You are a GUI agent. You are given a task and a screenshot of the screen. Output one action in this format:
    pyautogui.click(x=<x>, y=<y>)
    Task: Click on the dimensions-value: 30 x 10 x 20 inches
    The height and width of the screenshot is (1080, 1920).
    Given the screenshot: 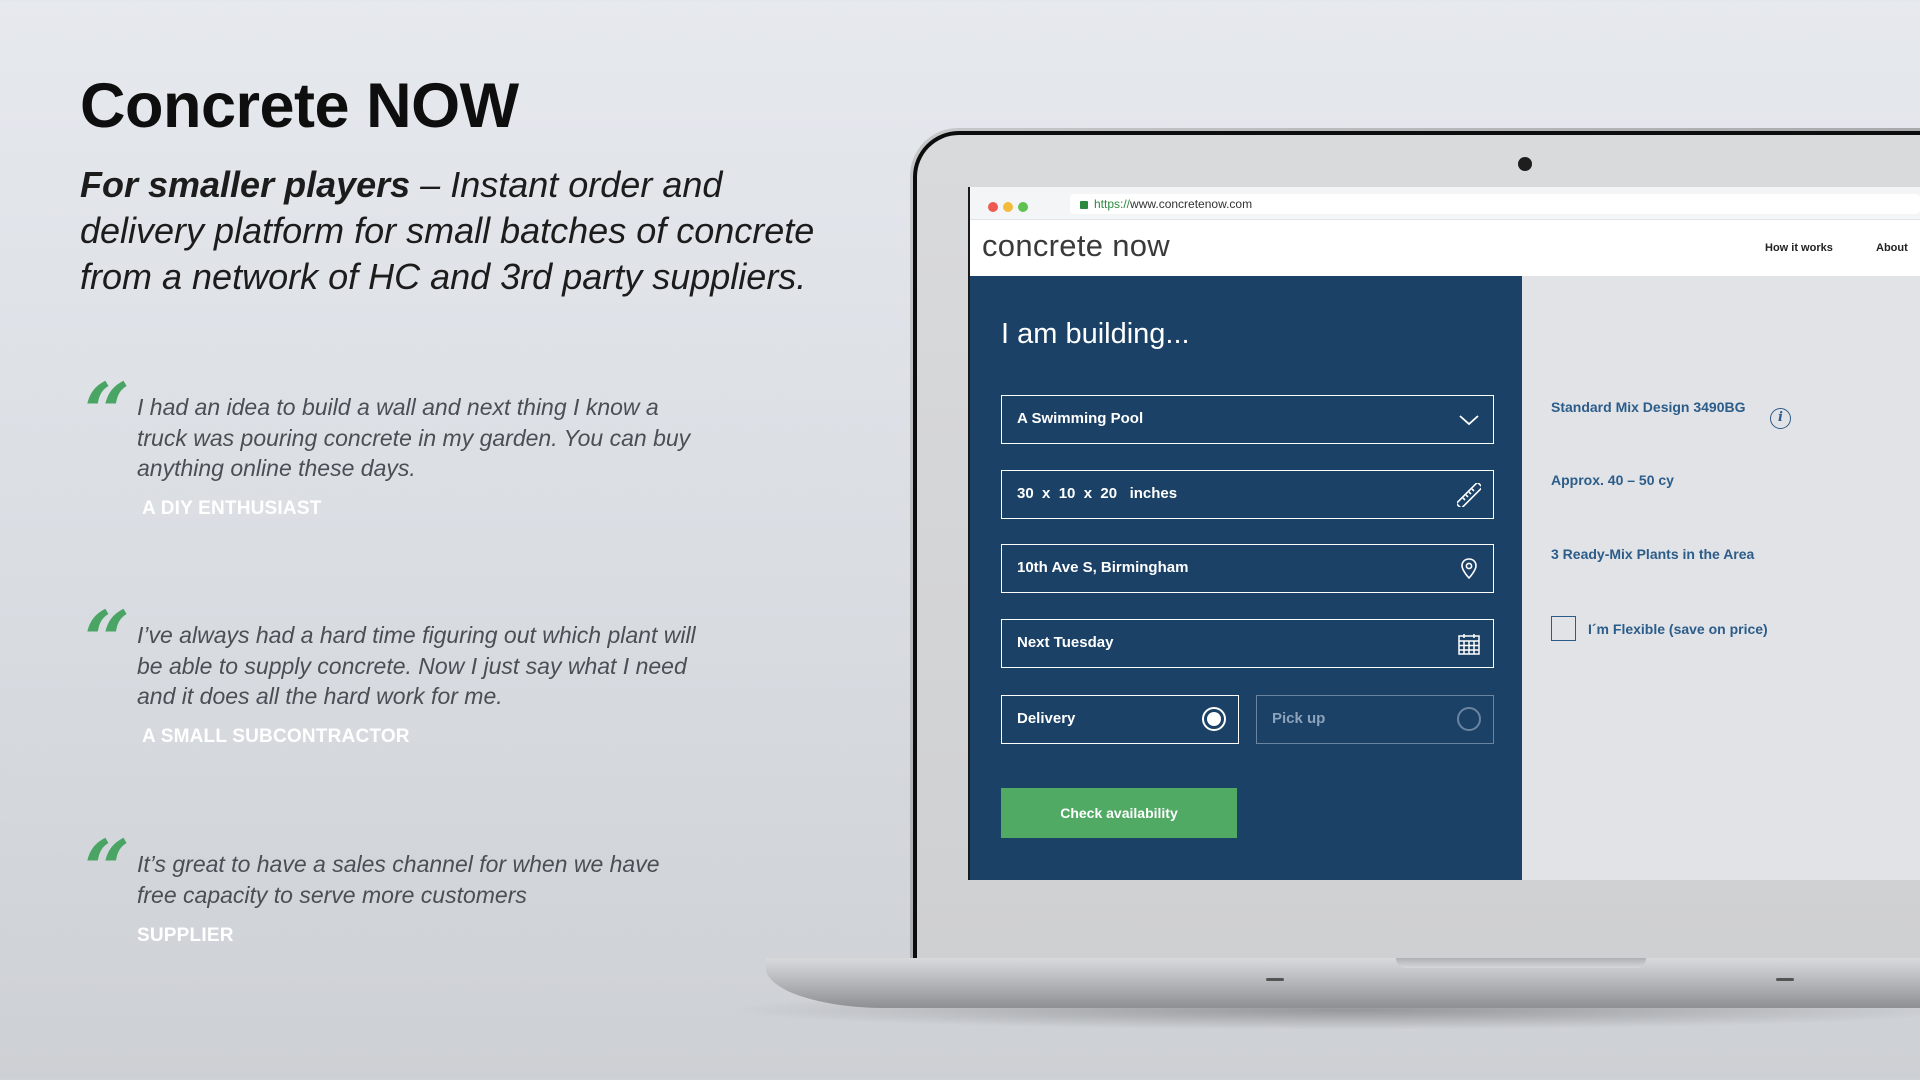 What is the action you would take?
    pyautogui.click(x=1097, y=493)
    